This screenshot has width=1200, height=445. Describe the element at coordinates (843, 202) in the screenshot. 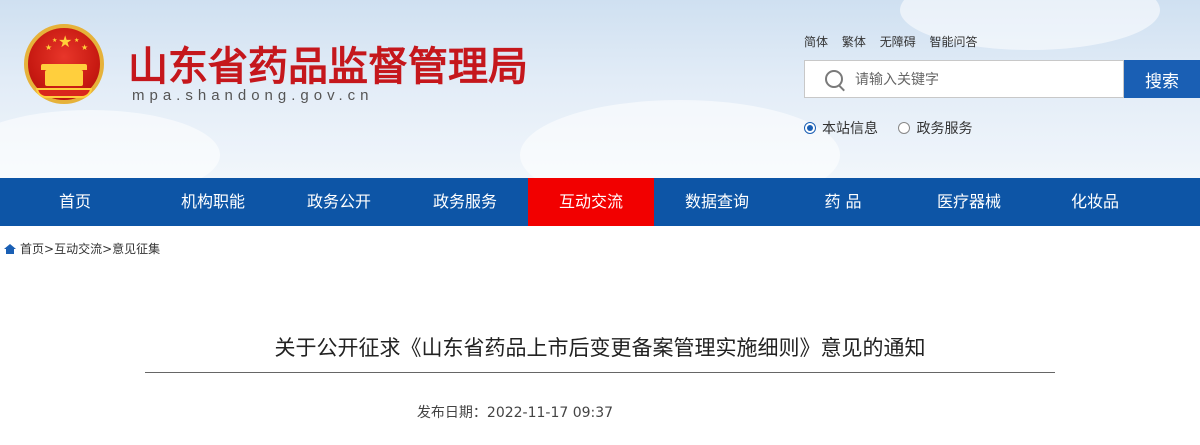

I see `nav-item-drugs: 药 品` at that location.